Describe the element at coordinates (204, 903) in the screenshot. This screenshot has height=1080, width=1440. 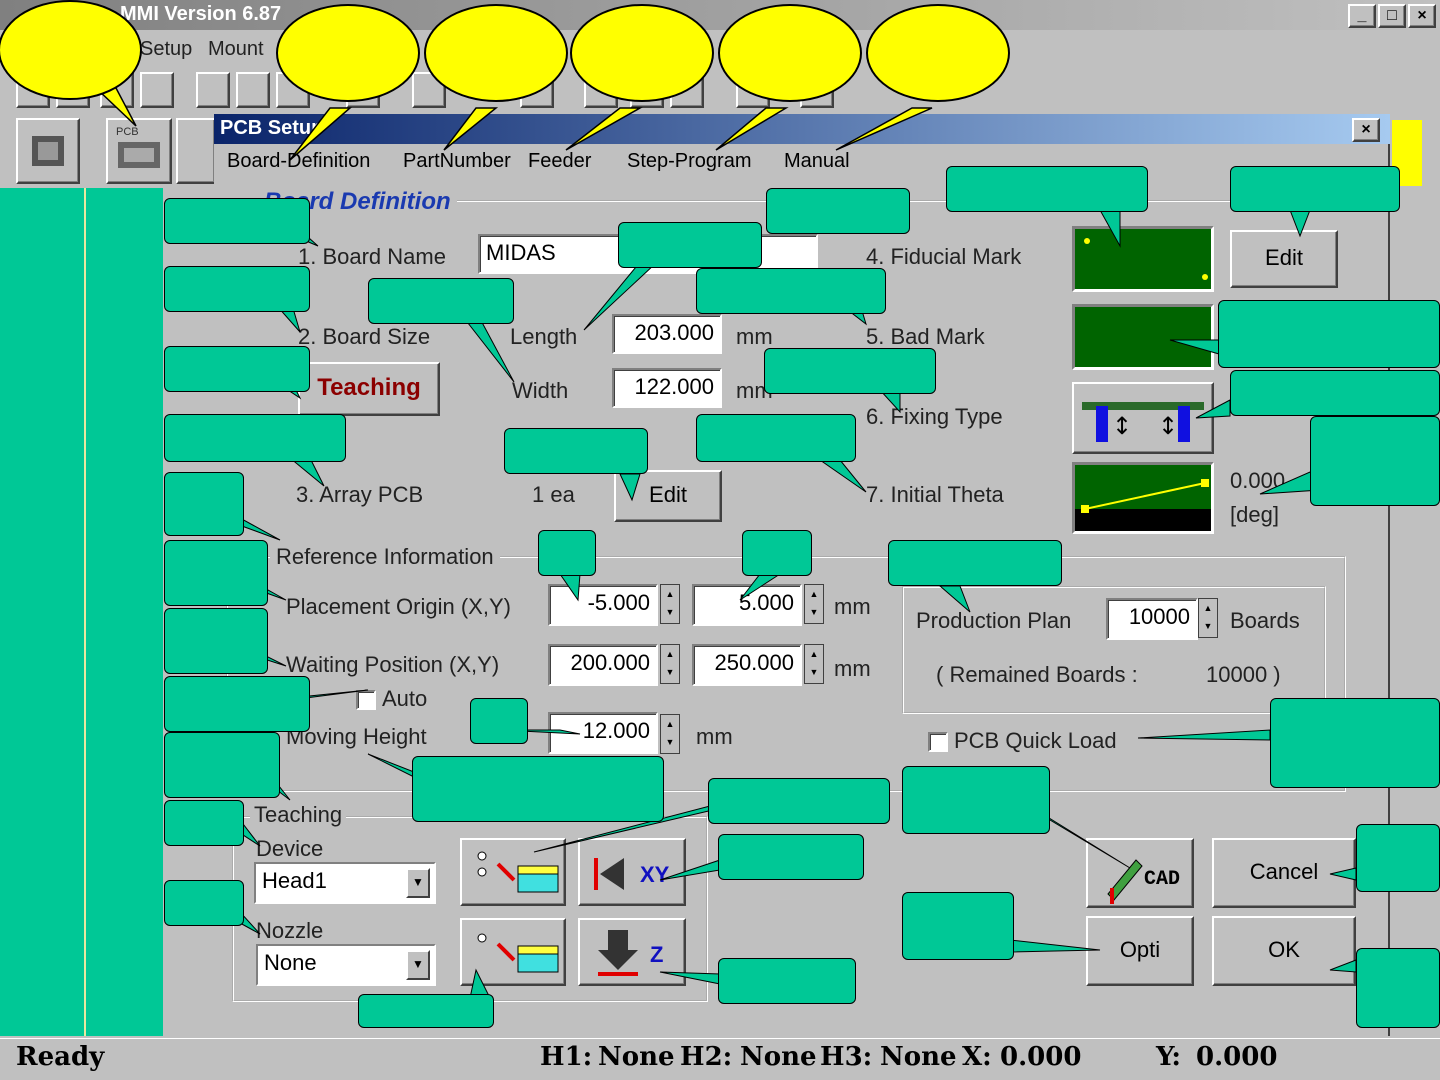
I see `callout-nozzle` at that location.